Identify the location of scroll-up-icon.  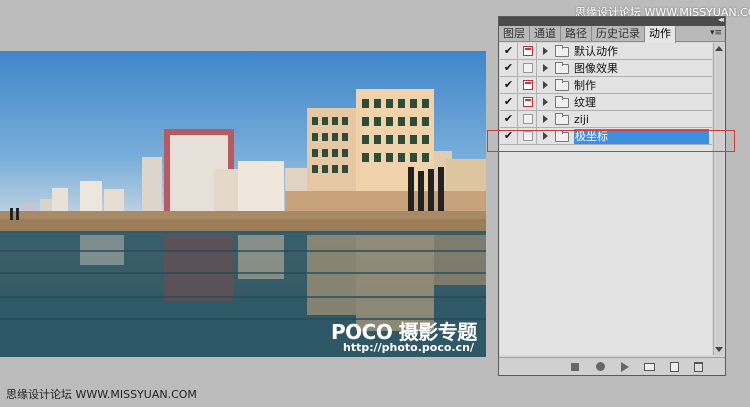
(719, 48).